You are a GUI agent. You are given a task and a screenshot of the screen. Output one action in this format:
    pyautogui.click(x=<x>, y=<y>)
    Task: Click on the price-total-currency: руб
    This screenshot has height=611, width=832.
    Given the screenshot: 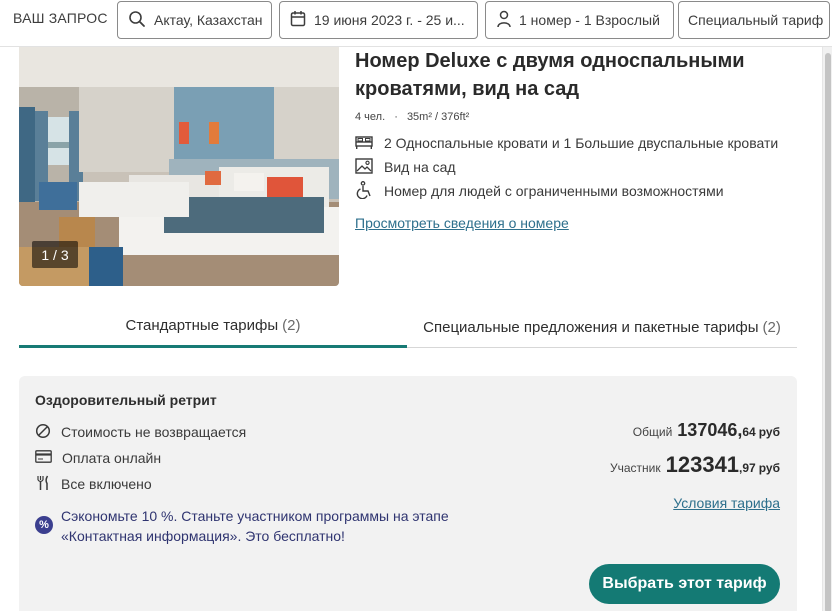 What is the action you would take?
    pyautogui.click(x=769, y=432)
    